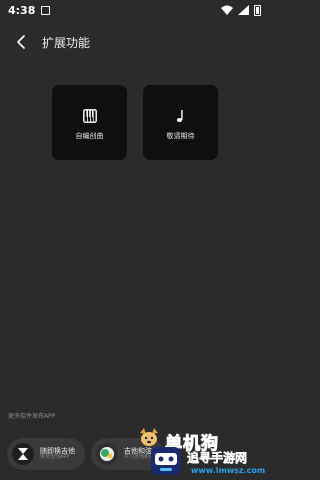 Image resolution: width=320 pixels, height=480 pixels. Describe the element at coordinates (257, 10) in the screenshot. I see `battery-icon` at that location.